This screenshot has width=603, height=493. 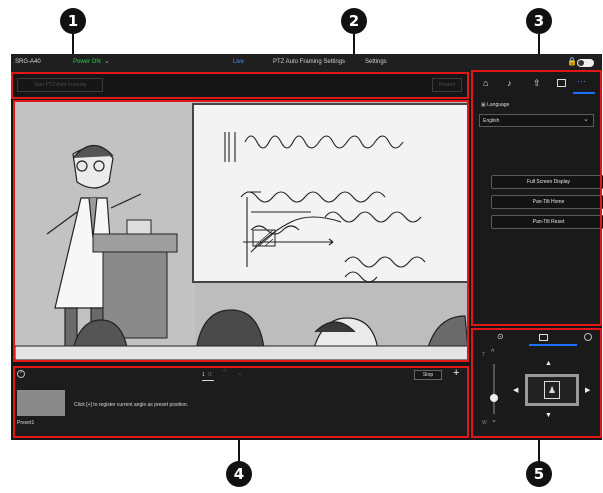 What do you see at coordinates (241, 402) in the screenshot?
I see `callout-4-region` at bounding box center [241, 402].